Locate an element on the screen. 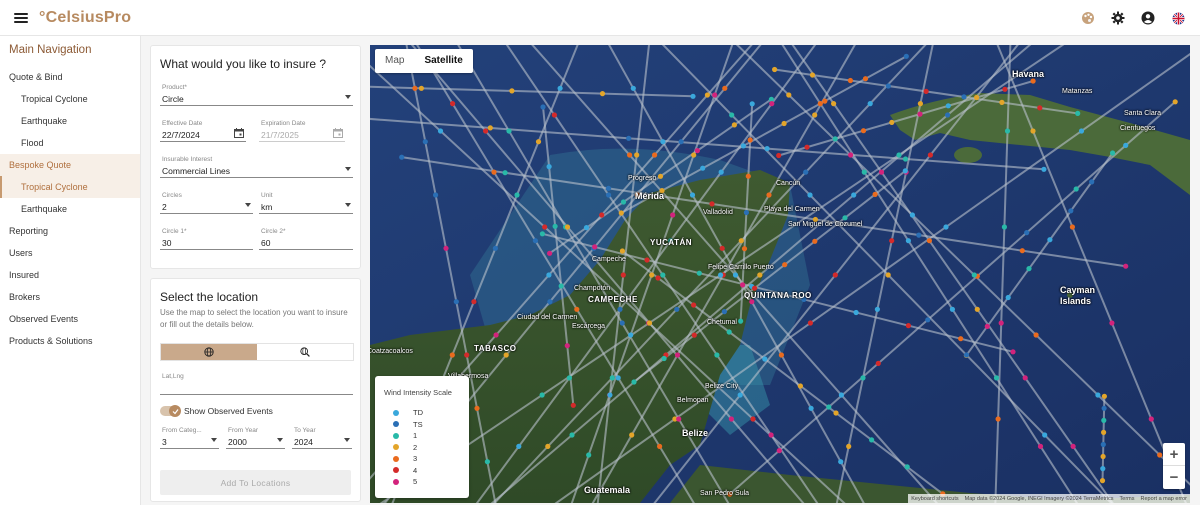 This screenshot has height=505, width=1200. effective-date-field: Effective Date 22/7/2024 is located at coordinates (203, 131).